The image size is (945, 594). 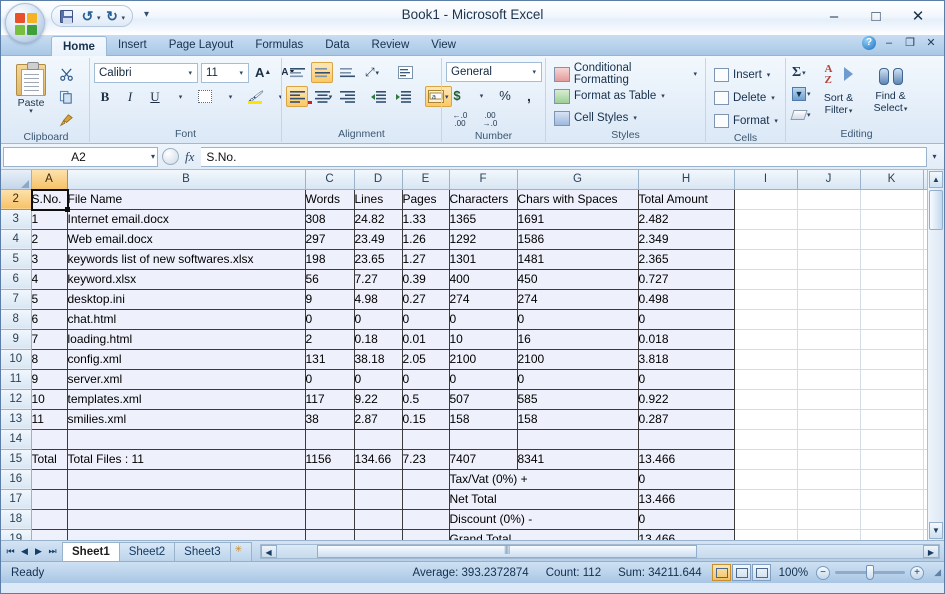 What do you see at coordinates (578, 459) in the screenshot?
I see `cell-g15: 8341` at bounding box center [578, 459].